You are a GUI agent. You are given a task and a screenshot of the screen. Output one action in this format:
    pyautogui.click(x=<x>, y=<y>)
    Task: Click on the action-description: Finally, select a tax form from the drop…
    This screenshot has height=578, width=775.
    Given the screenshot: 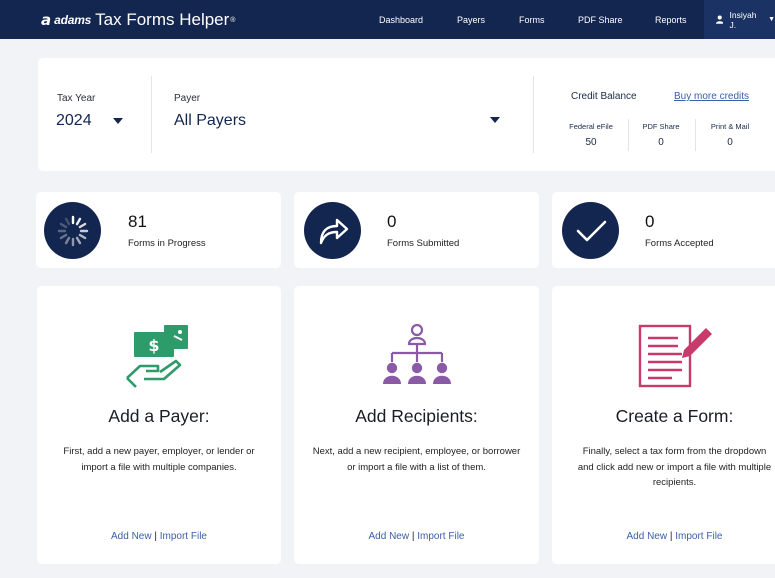 What is the action you would take?
    pyautogui.click(x=674, y=467)
    